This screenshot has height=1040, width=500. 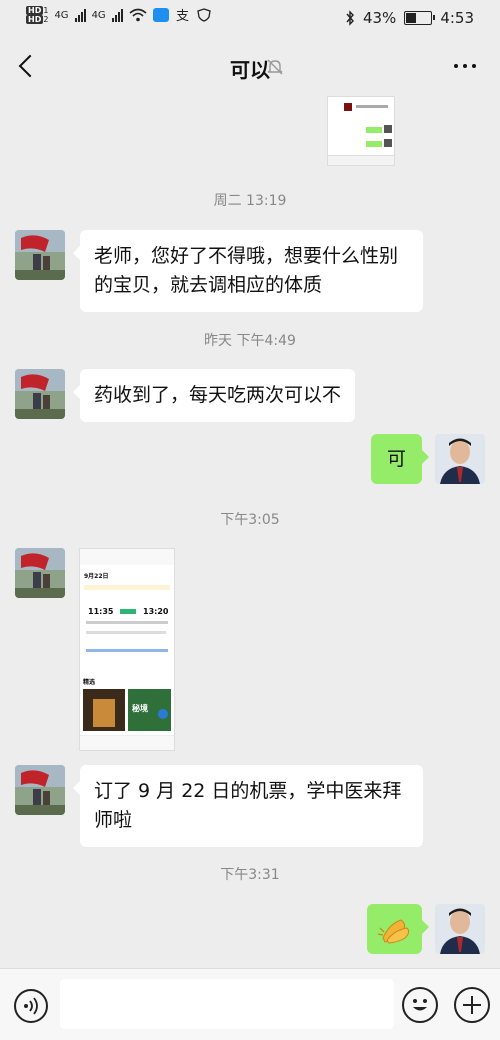 I want to click on voice-input-button, so click(x=31, y=1006).